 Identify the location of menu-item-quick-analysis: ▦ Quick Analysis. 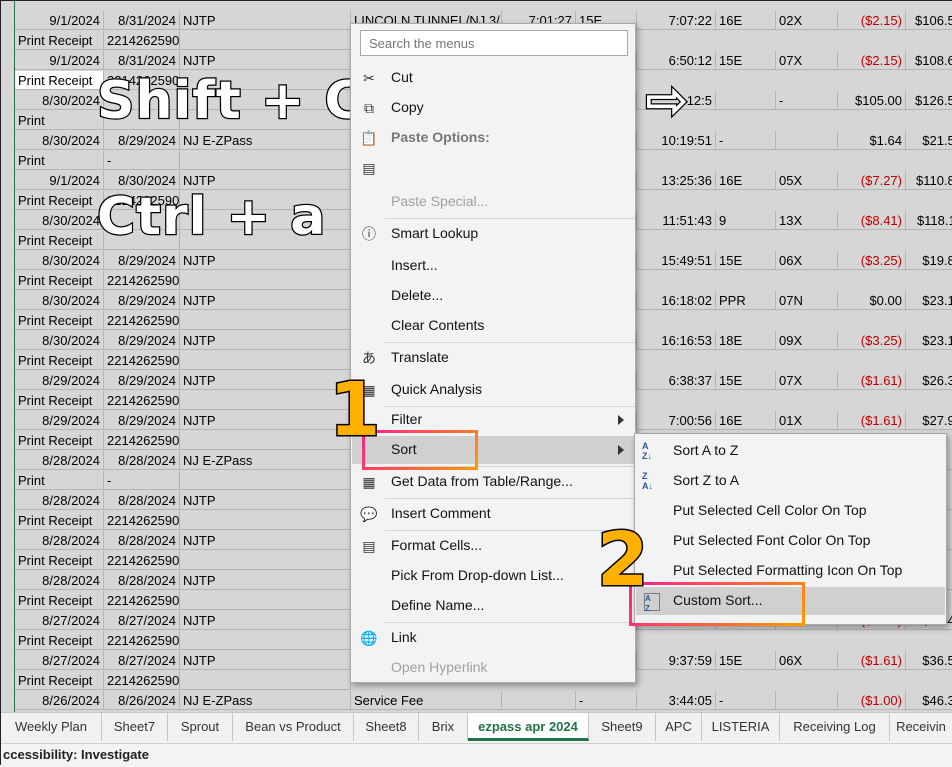
(493, 390).